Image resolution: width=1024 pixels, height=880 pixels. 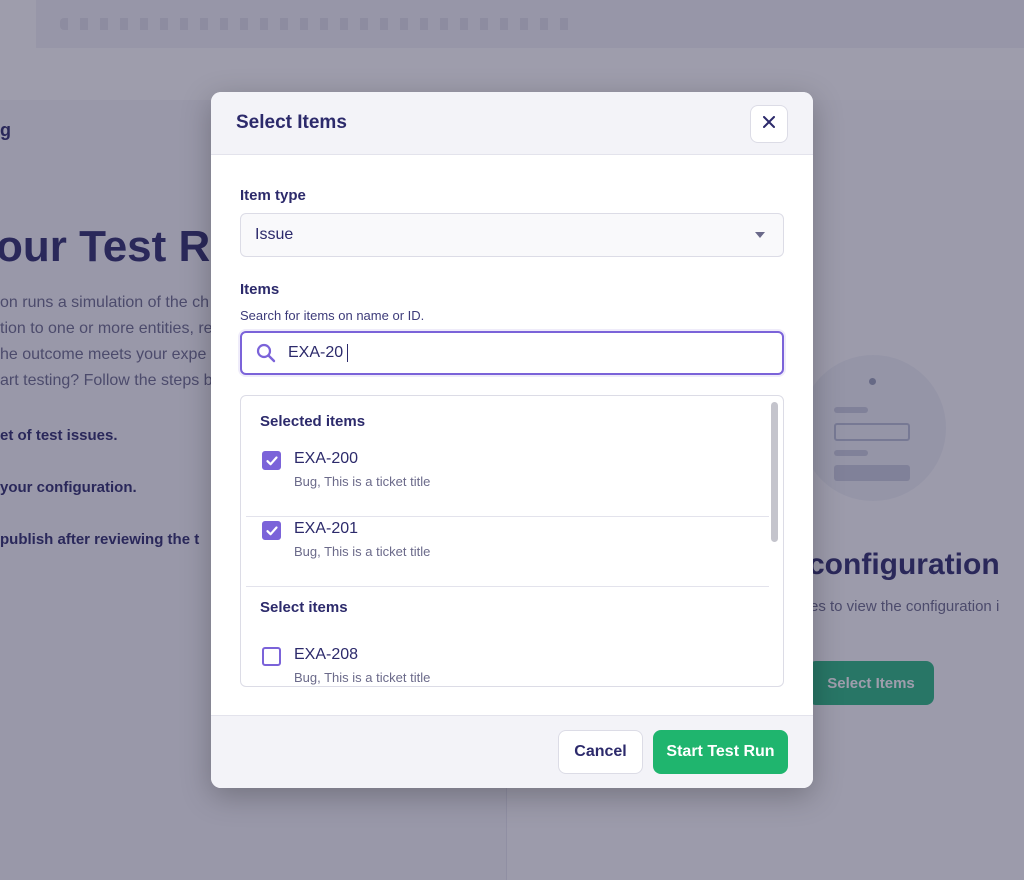 What do you see at coordinates (326, 654) in the screenshot?
I see `item-id: EXA-208` at bounding box center [326, 654].